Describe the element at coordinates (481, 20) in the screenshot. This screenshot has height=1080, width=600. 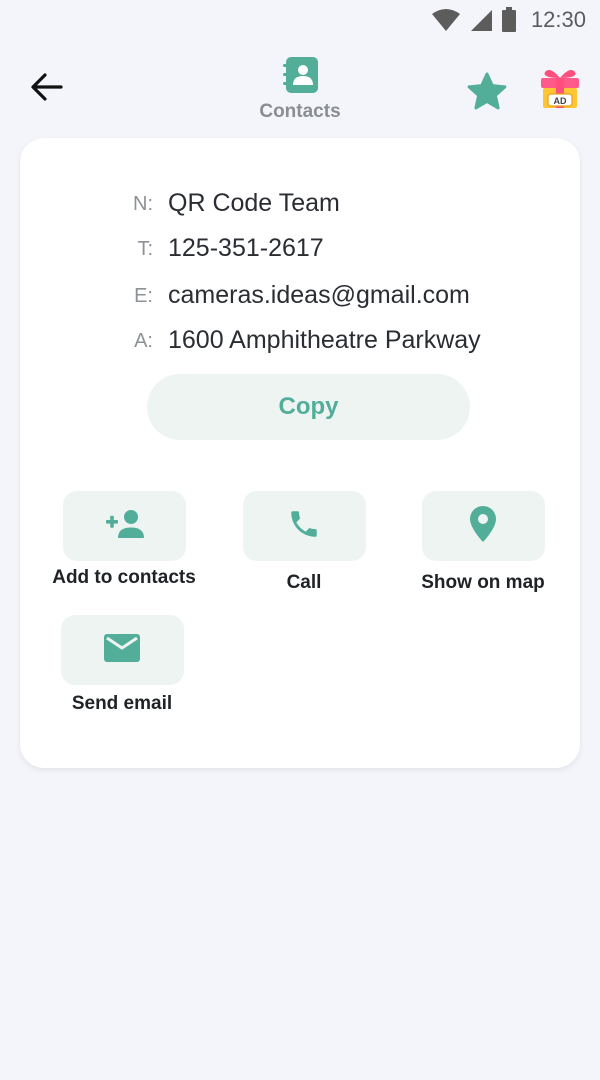
I see `cell-signal-icon` at that location.